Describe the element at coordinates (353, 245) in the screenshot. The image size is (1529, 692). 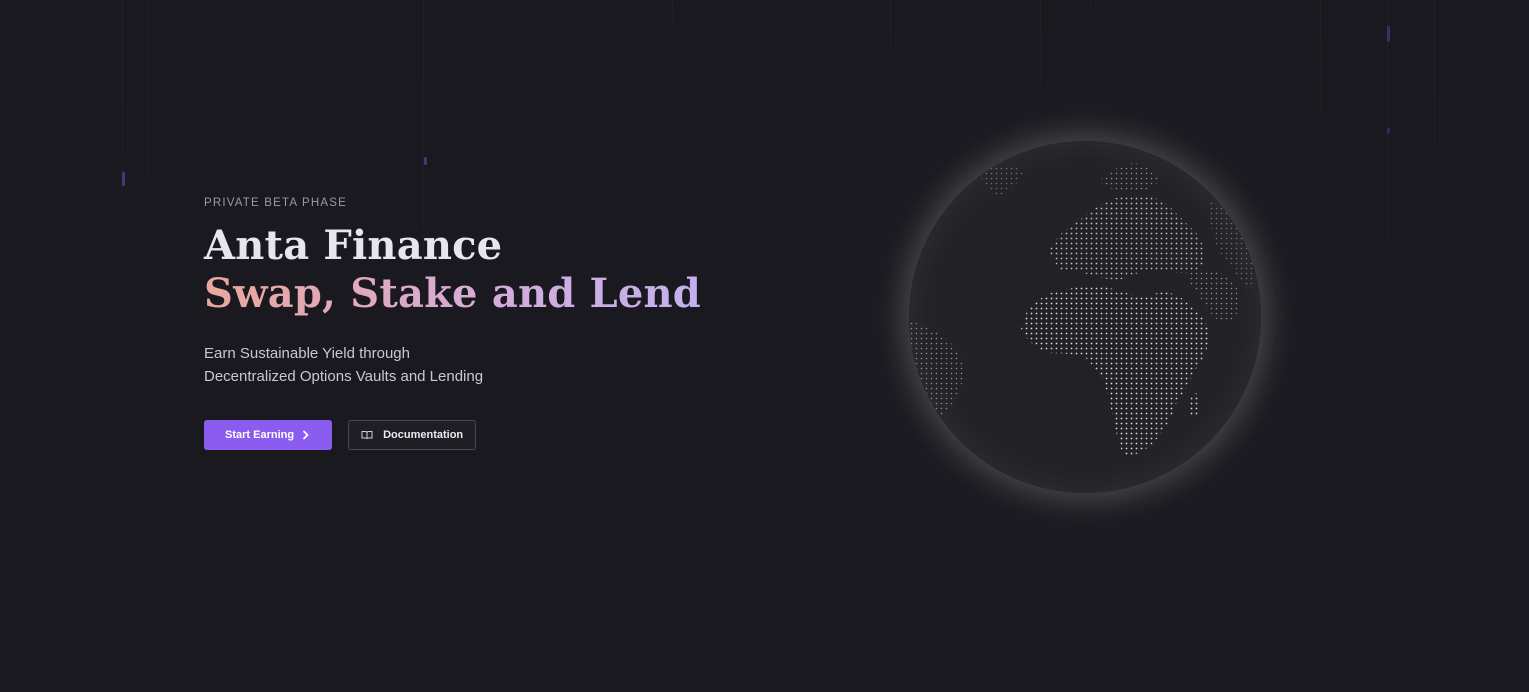
I see `page-title: Anta Finance` at that location.